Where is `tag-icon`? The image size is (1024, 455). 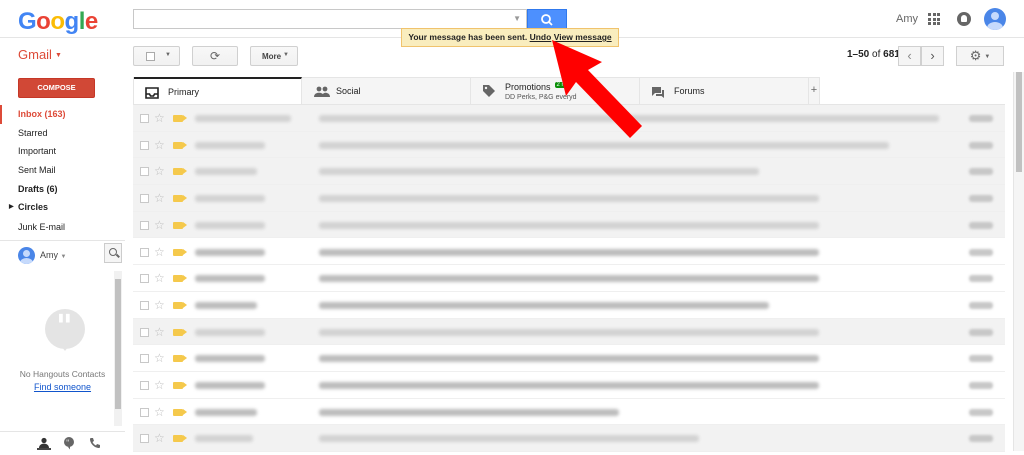
tag-icon is located at coordinates (489, 91).